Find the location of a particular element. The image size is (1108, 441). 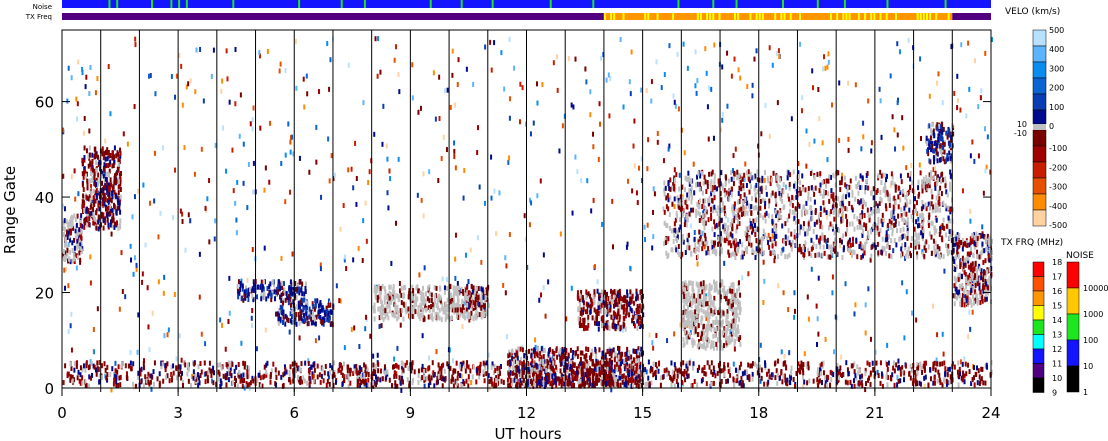

noise-bar-mark is located at coordinates (713, 4).